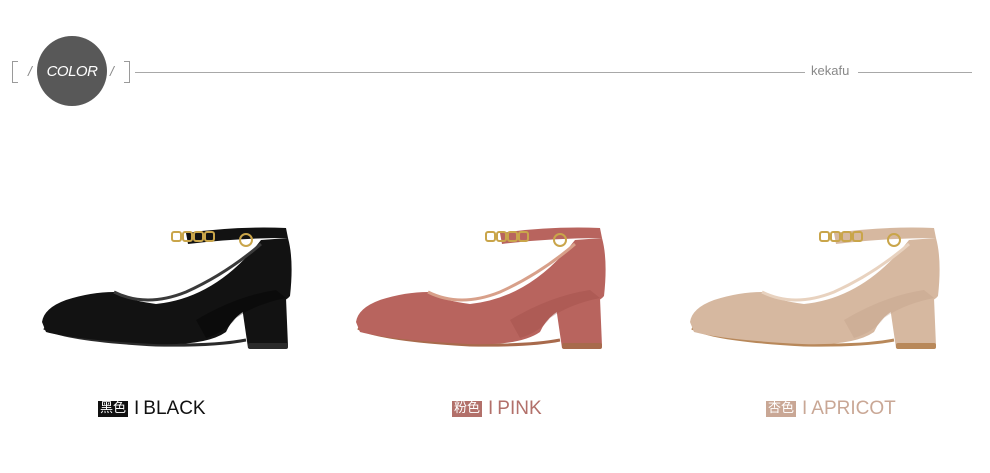 This screenshot has height=473, width=990. I want to click on product-image-pink, so click(485, 280).